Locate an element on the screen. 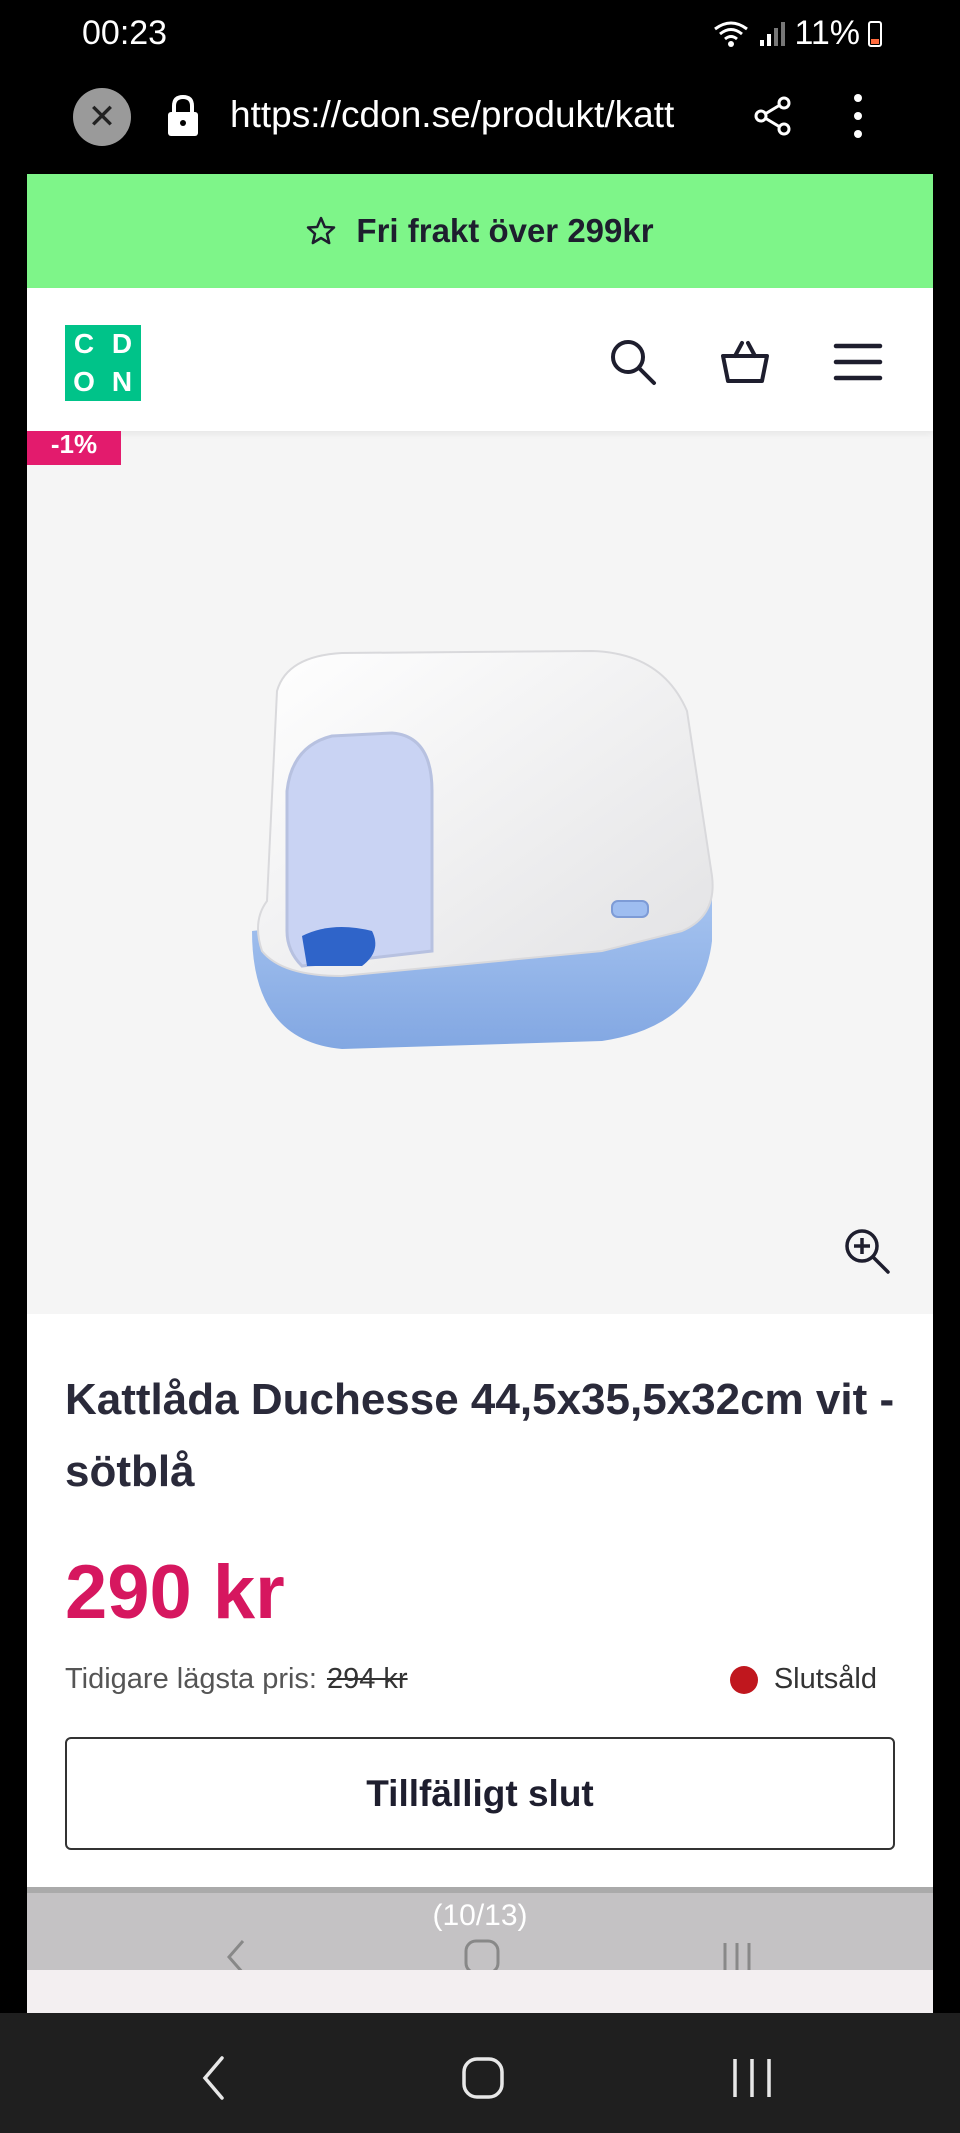  site-header: C D O N is located at coordinates (480, 359).